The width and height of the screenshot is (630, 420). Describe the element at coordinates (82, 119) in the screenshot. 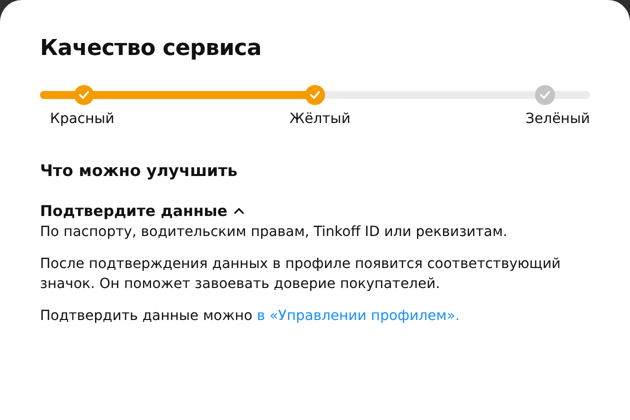

I see `step-label: Красный` at that location.